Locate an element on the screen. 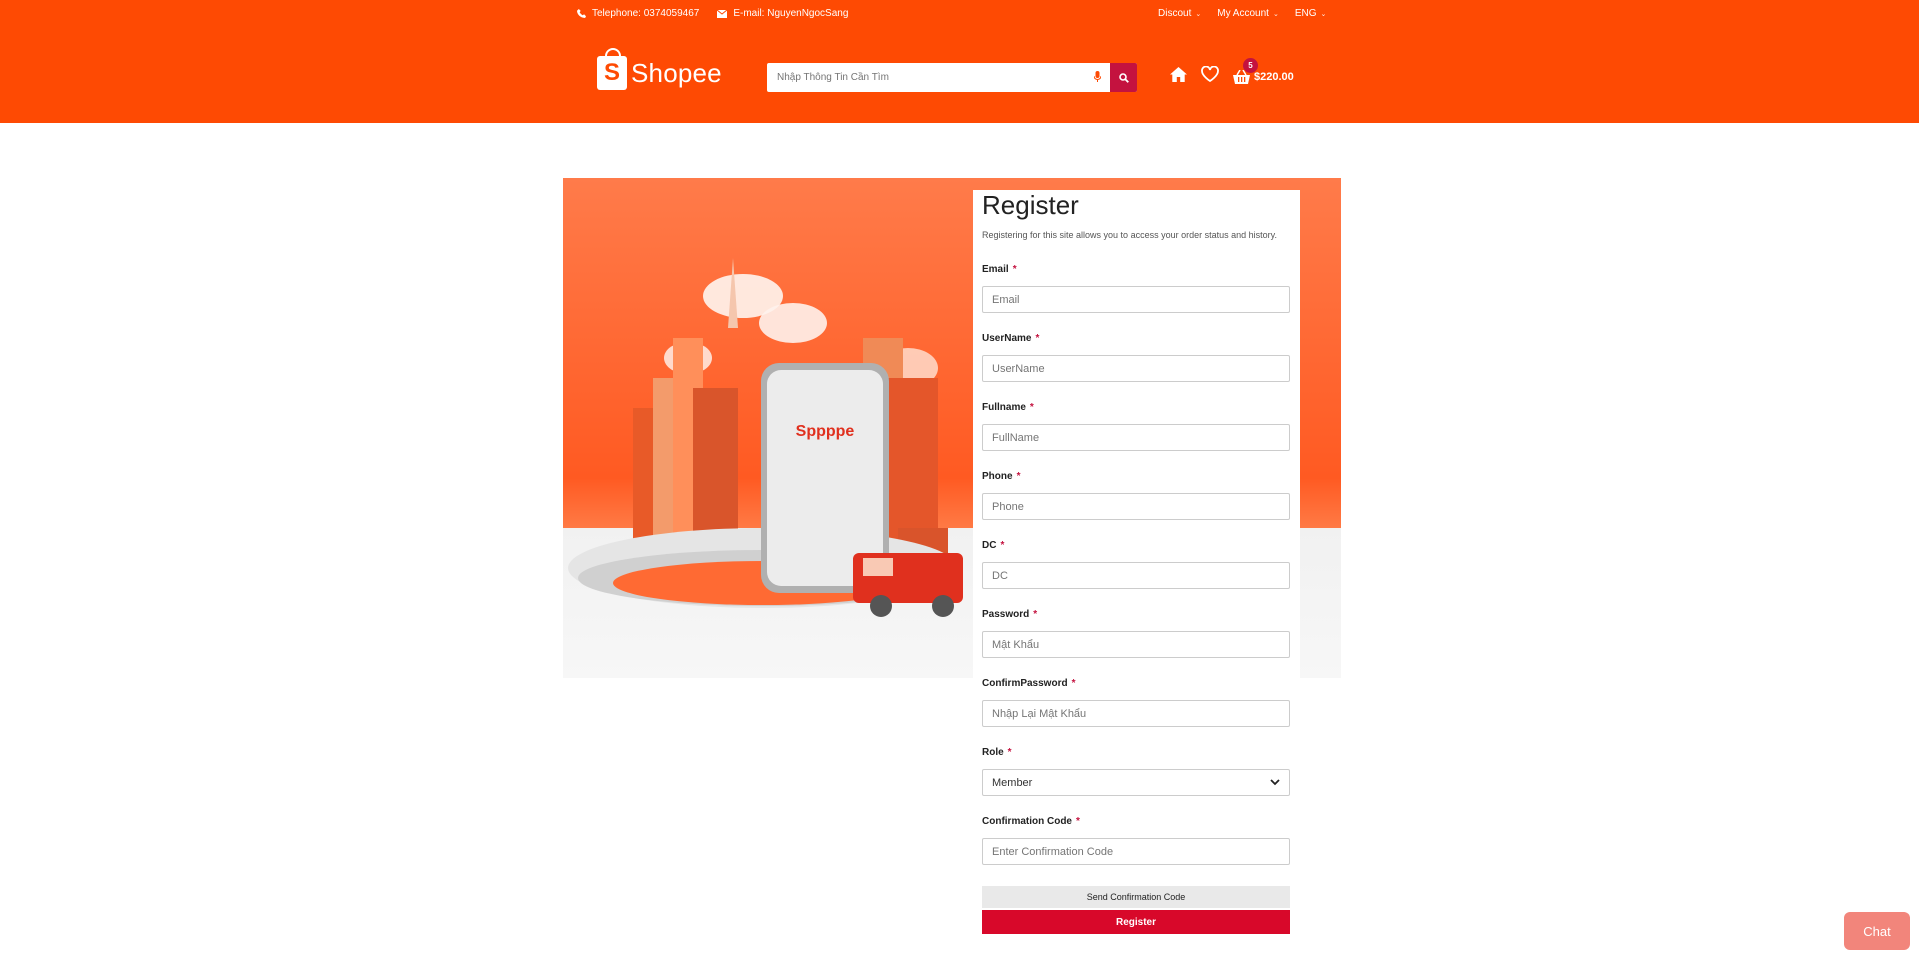 The width and height of the screenshot is (1919, 956). dc-field-group: DC * is located at coordinates (1136, 564).